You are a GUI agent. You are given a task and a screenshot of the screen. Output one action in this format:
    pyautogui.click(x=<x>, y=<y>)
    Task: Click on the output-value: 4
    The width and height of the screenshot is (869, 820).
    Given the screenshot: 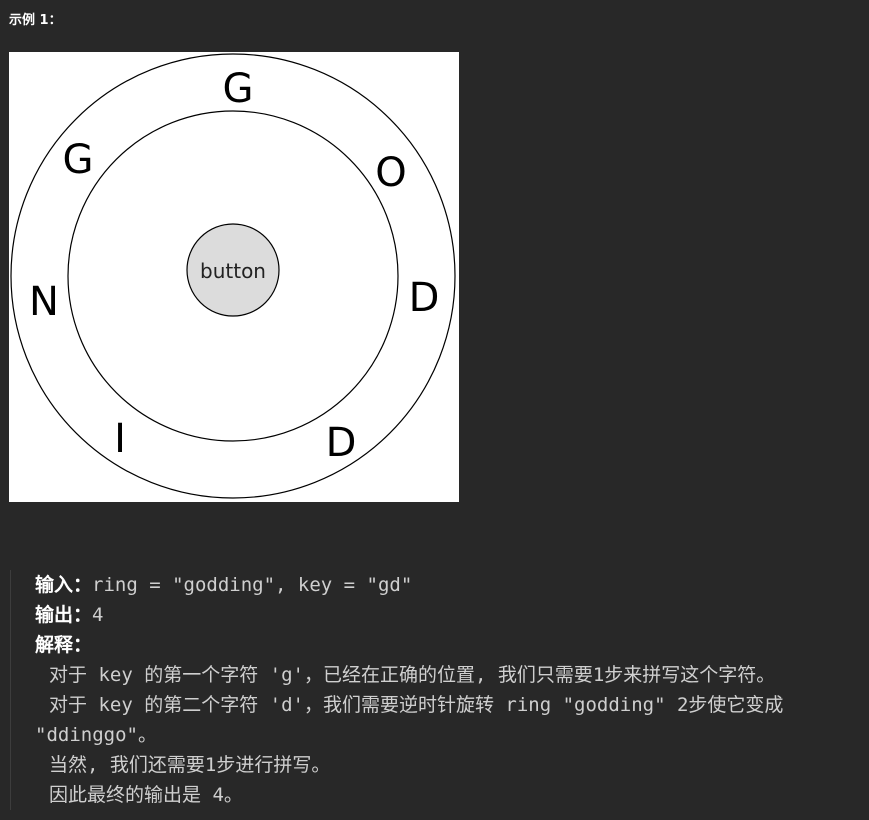 What is the action you would take?
    pyautogui.click(x=98, y=615)
    